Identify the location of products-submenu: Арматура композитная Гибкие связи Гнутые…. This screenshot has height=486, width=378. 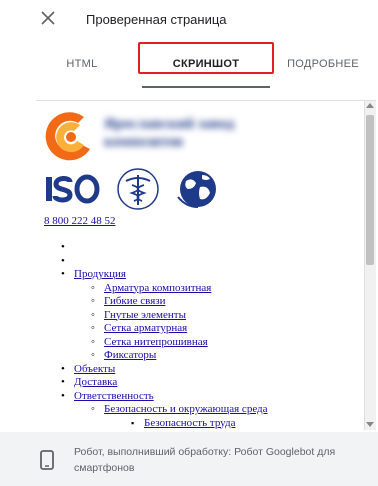
(220, 322).